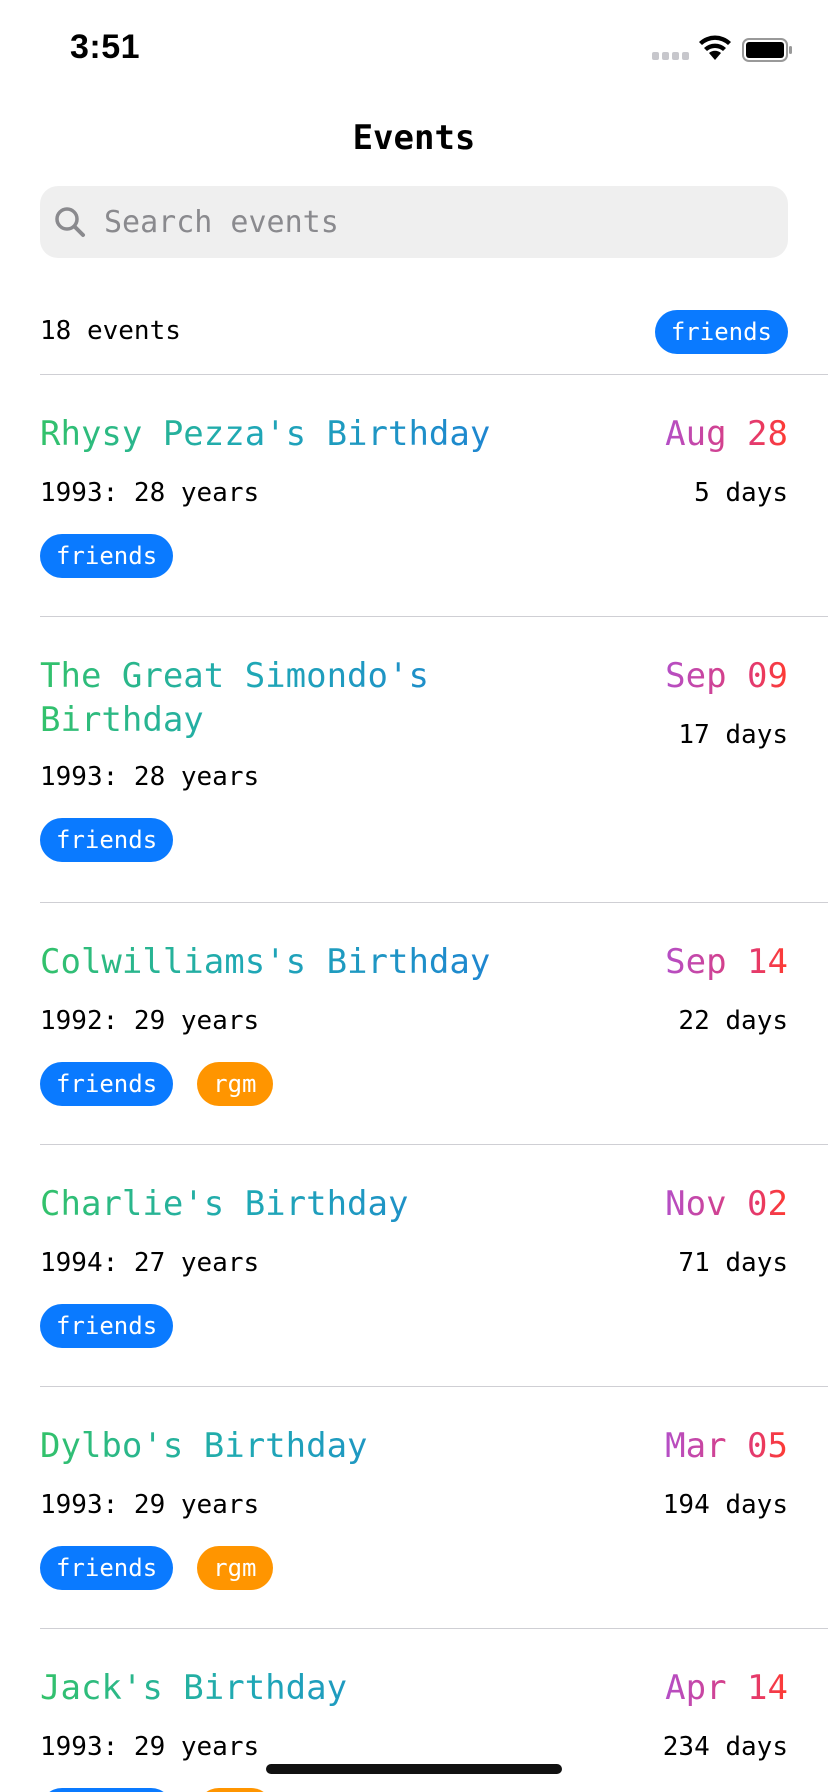  What do you see at coordinates (70, 222) in the screenshot?
I see `search-icon` at bounding box center [70, 222].